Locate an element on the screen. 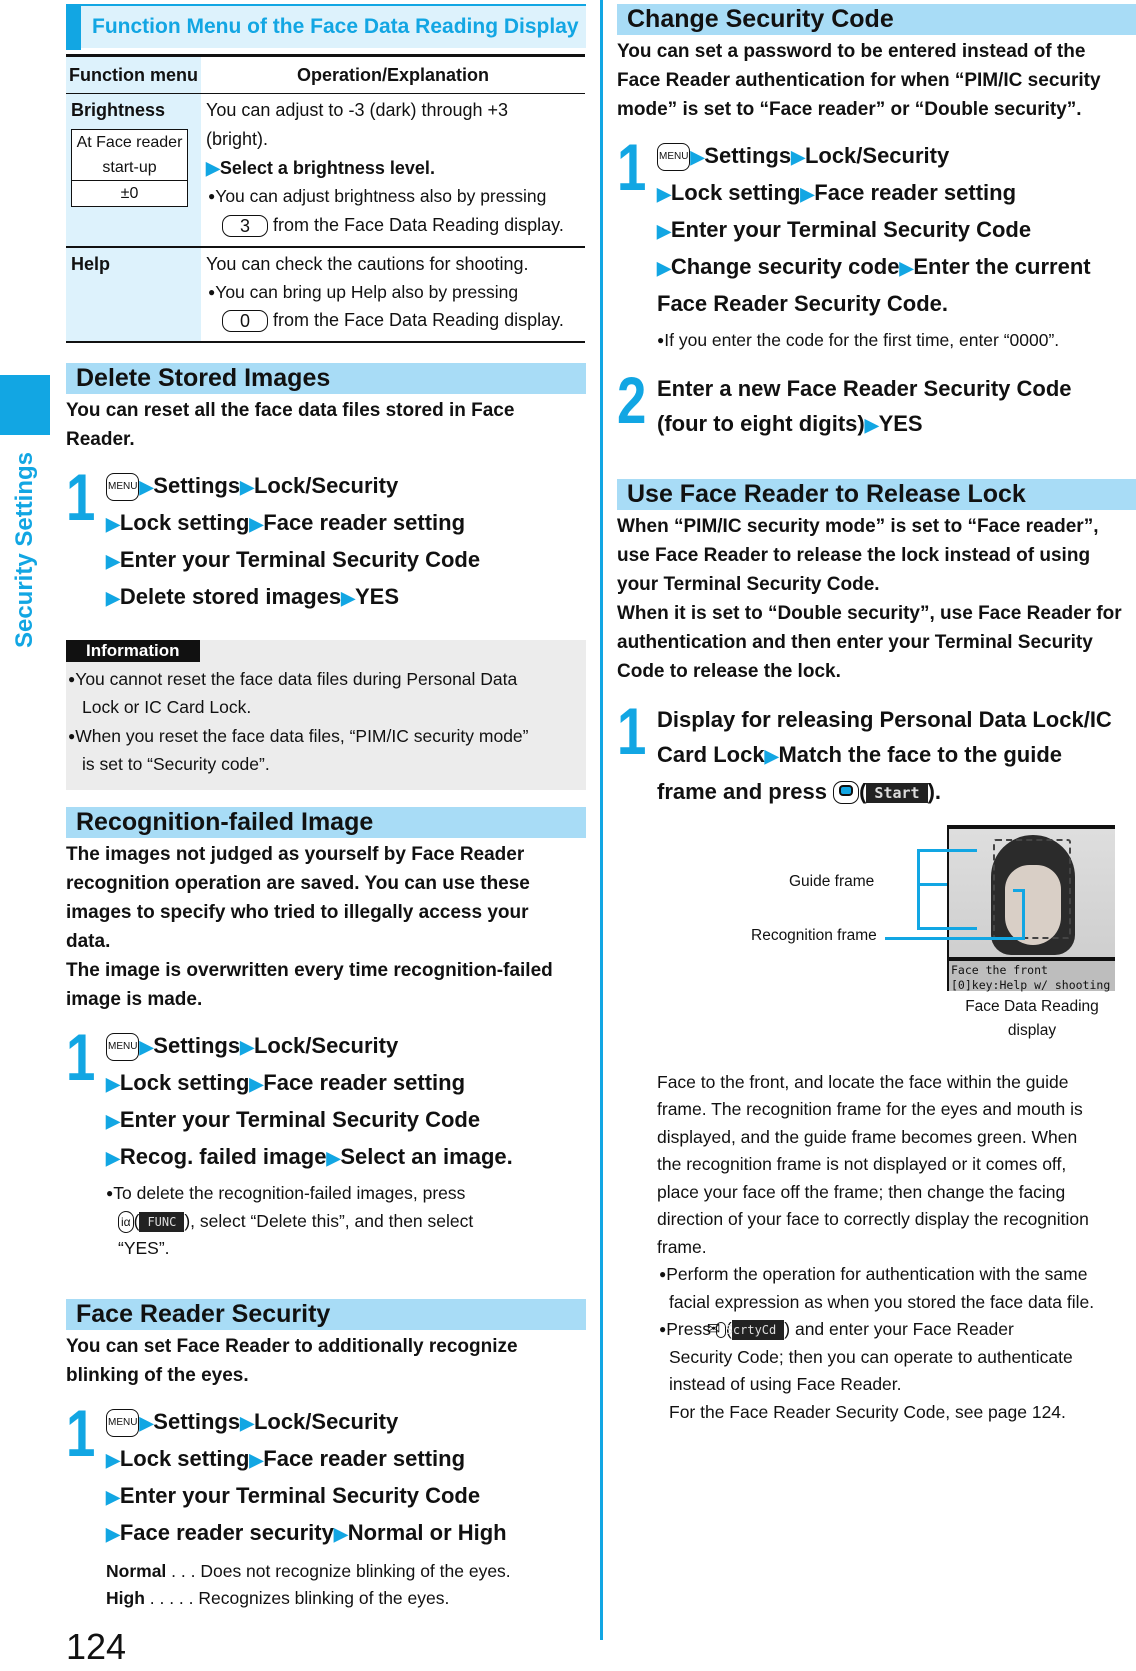  path-item: Lock/Security is located at coordinates (326, 1045).